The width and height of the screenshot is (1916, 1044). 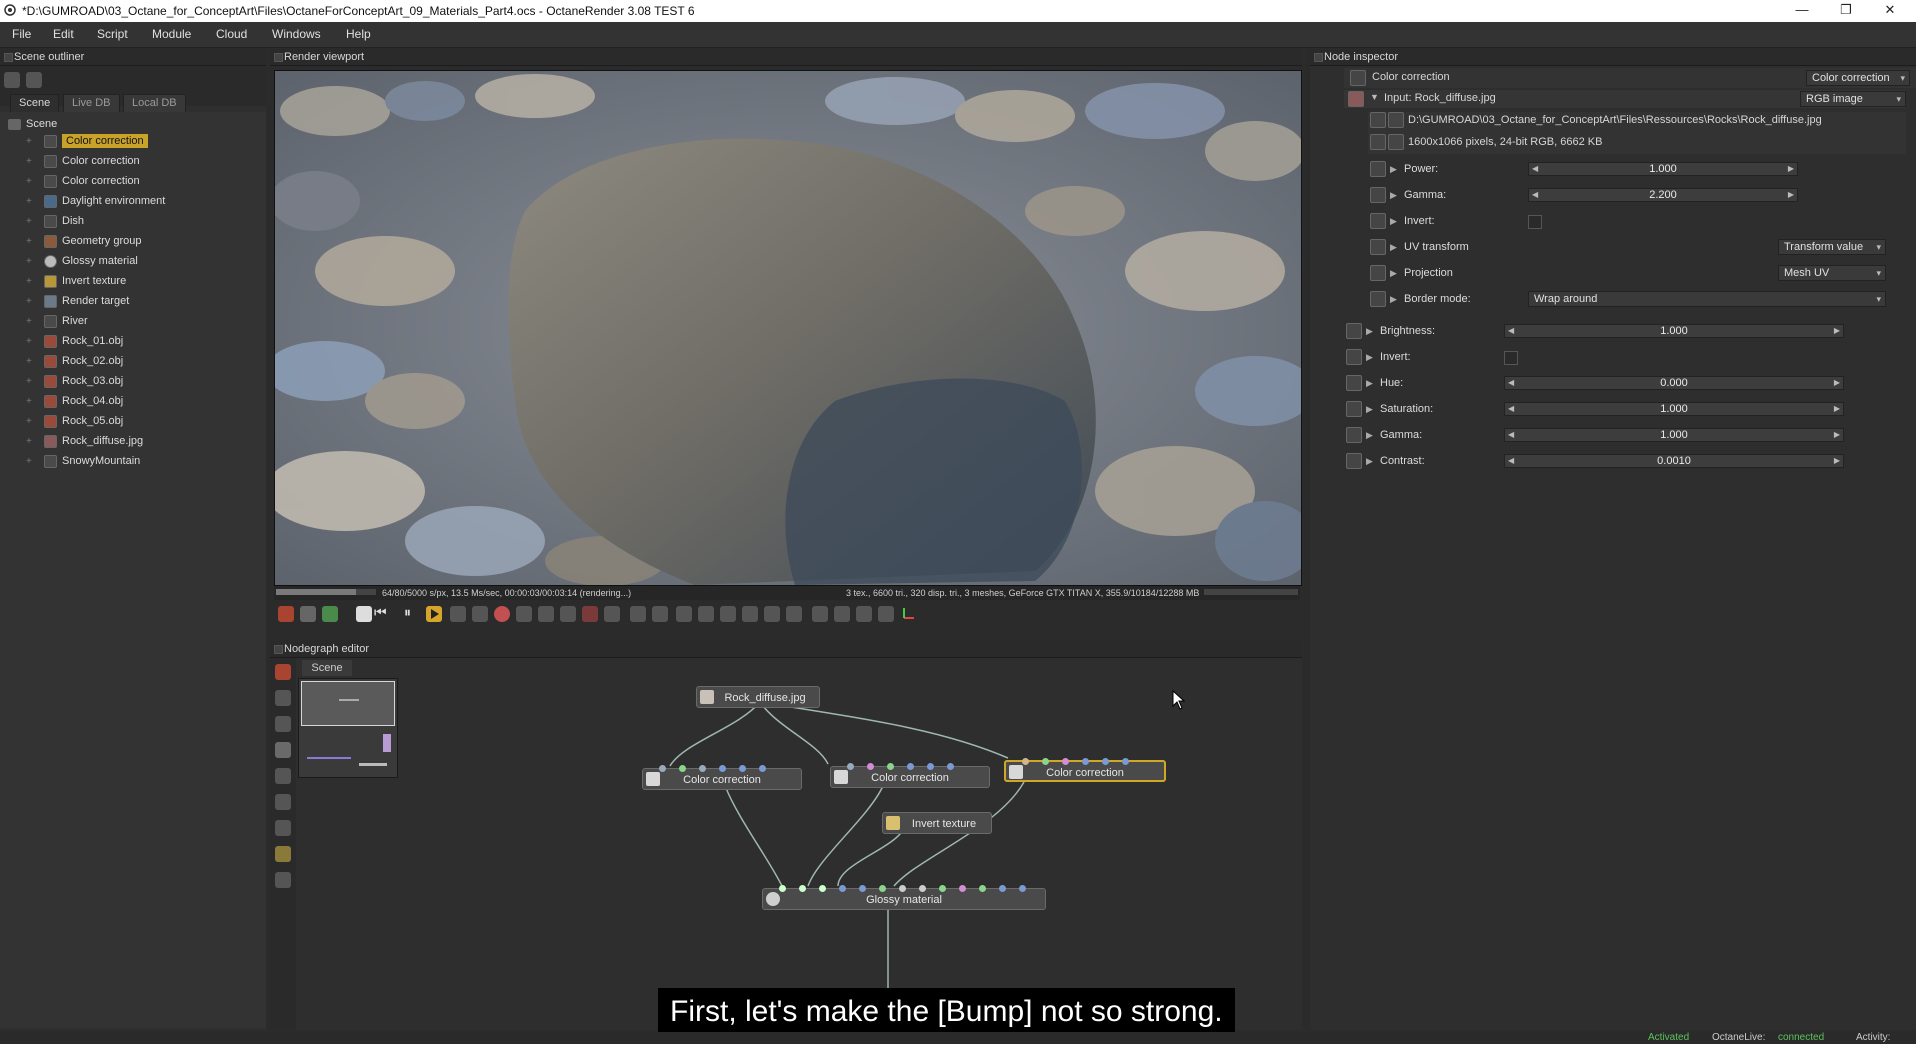 What do you see at coordinates (358, 34) in the screenshot?
I see `menu-help: Help` at bounding box center [358, 34].